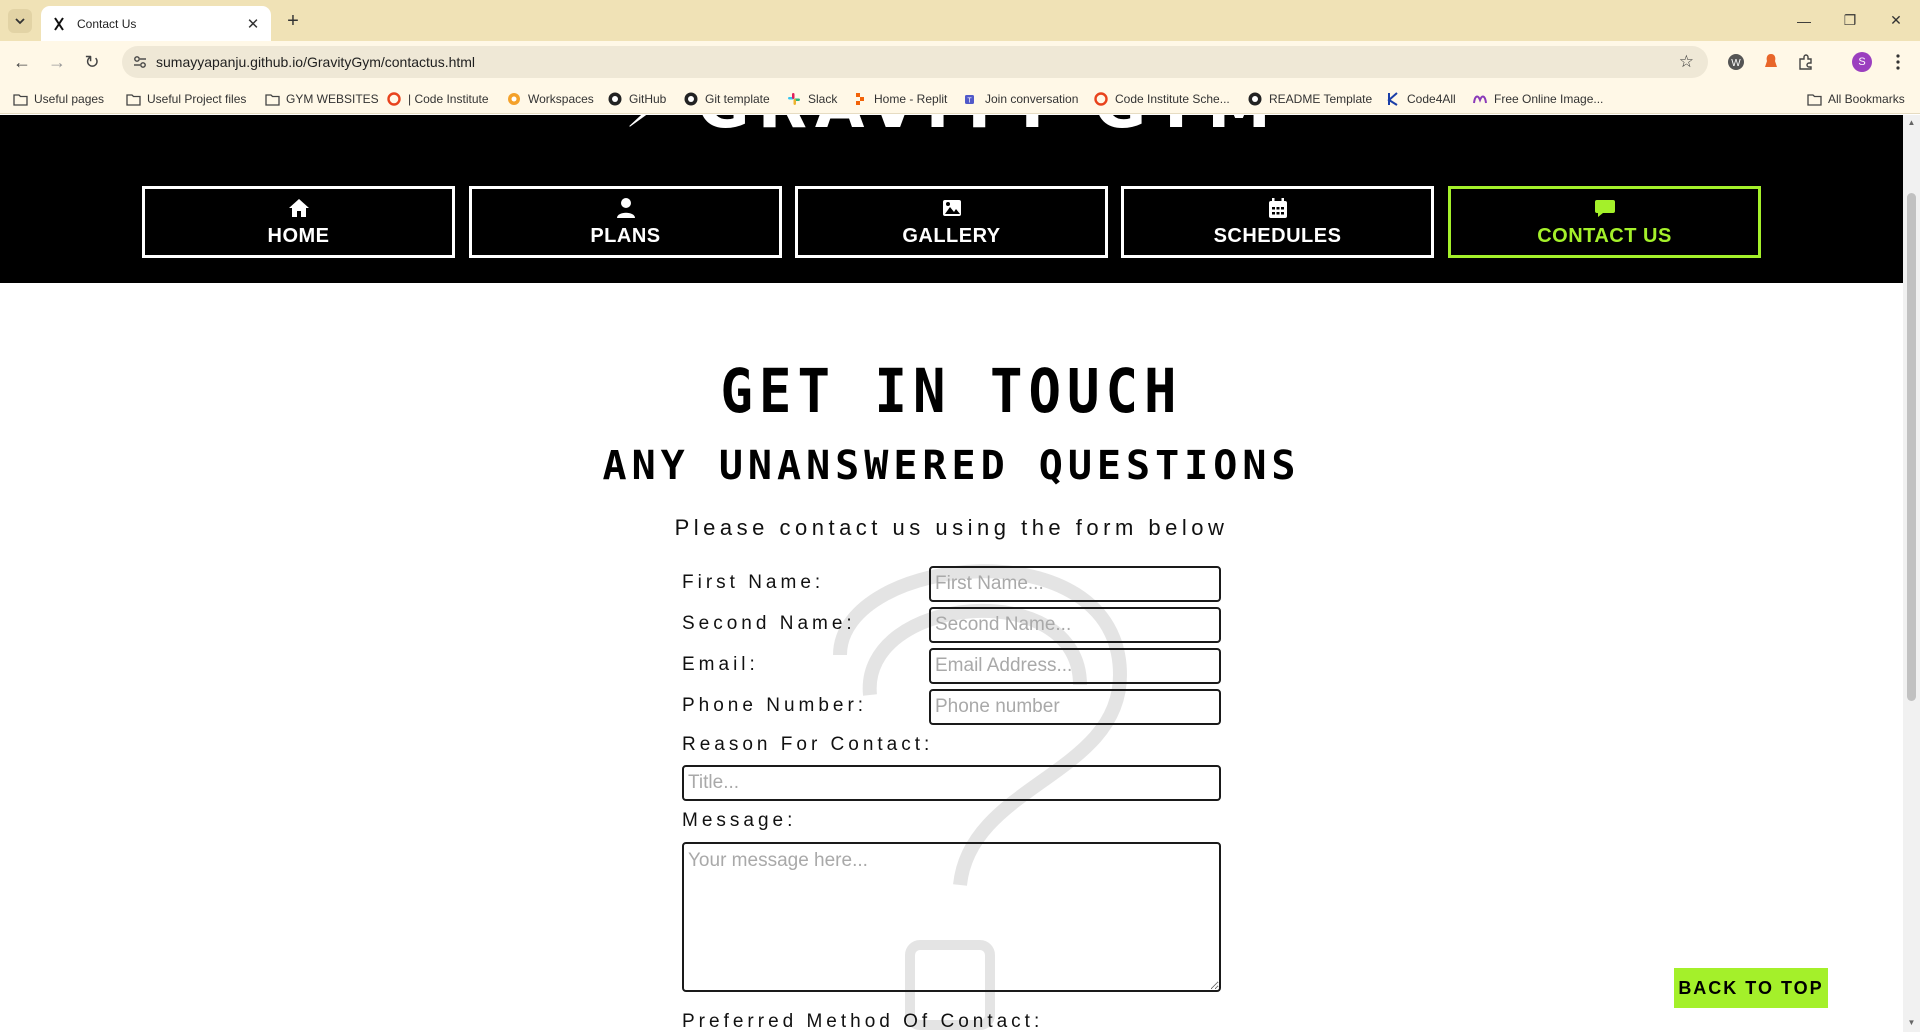  Describe the element at coordinates (769, 623) in the screenshot. I see `second-name-label: Second Name:` at that location.